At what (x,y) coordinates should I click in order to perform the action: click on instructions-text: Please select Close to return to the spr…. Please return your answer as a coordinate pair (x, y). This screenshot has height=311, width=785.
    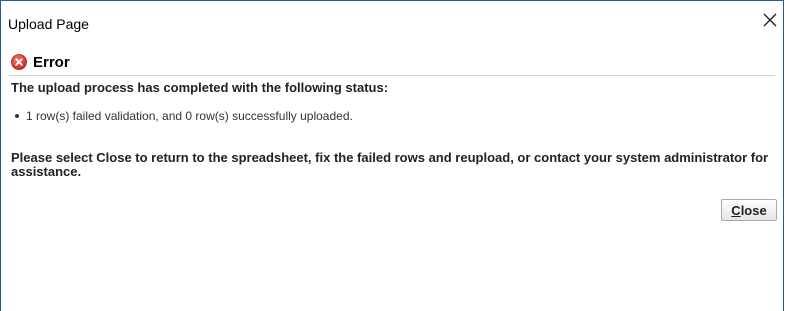
    Looking at the image, I should click on (390, 164).